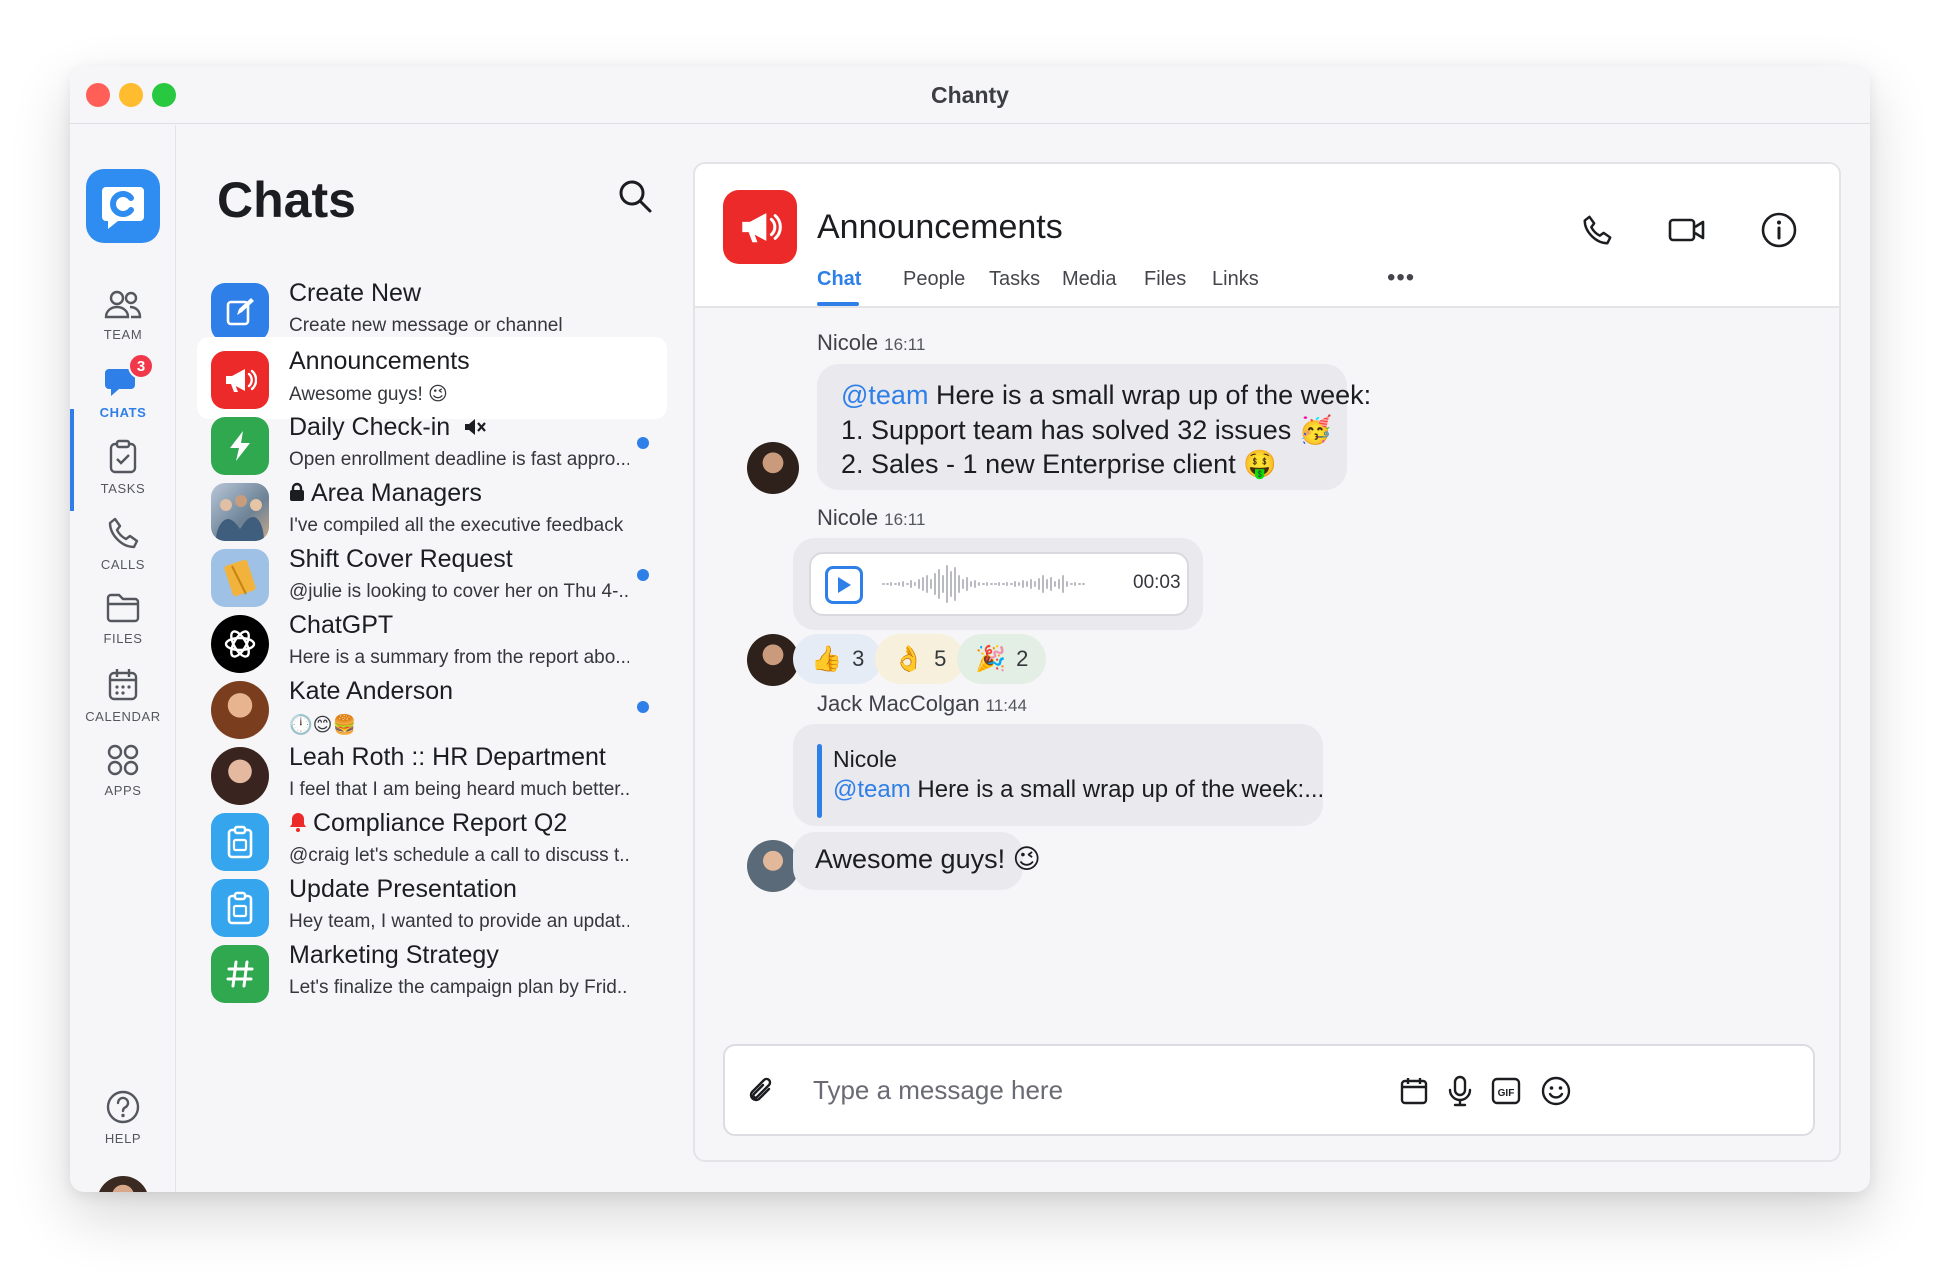 This screenshot has width=1948, height=1280. I want to click on chat-name: Create New, so click(355, 293).